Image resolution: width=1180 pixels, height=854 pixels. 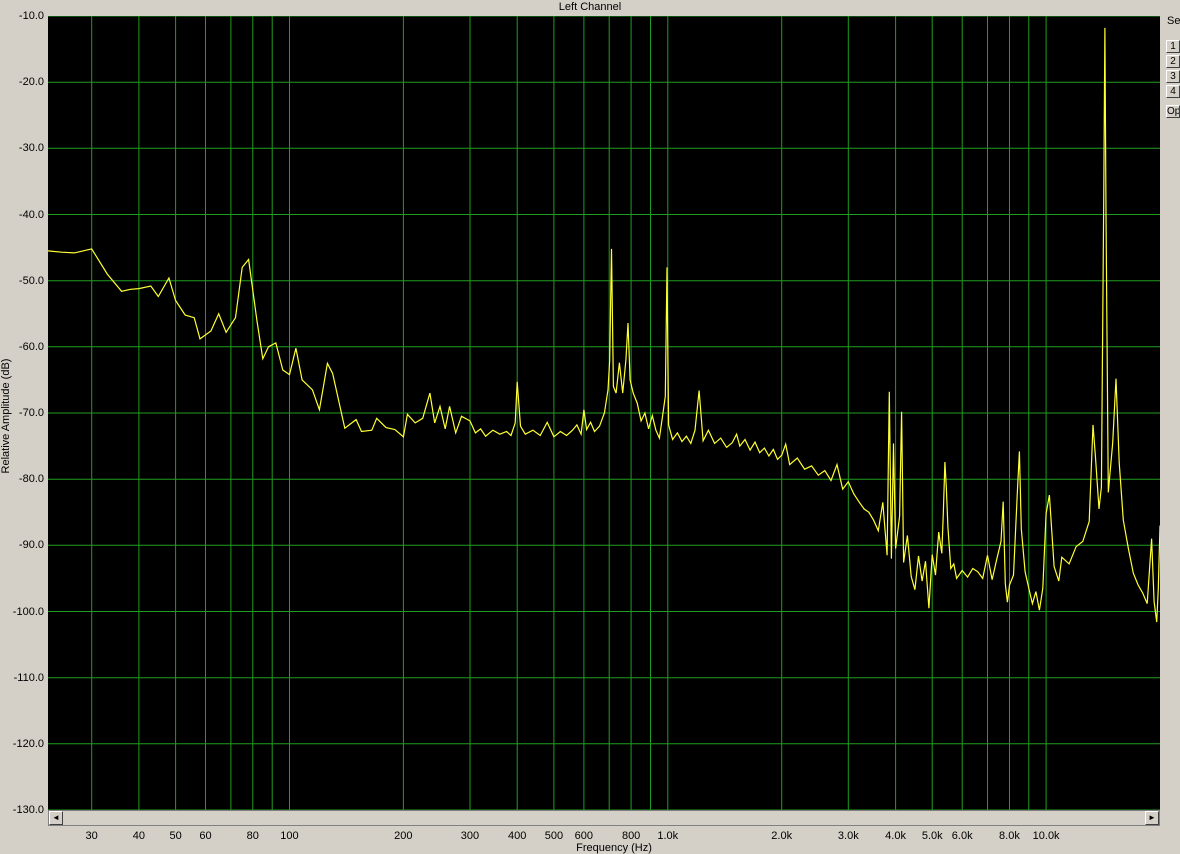 I want to click on y-tick-label: -90.0, so click(x=31, y=545).